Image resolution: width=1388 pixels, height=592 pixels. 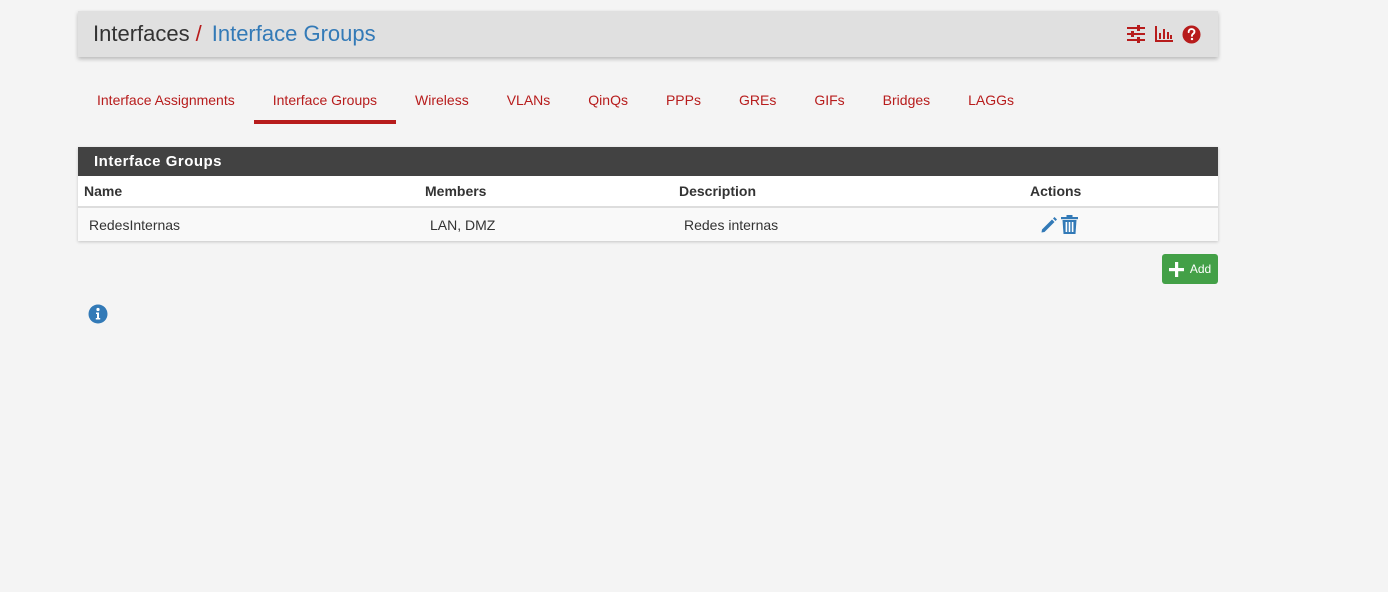 I want to click on page-header: Interfaces / Interface Groups, so click(x=648, y=34).